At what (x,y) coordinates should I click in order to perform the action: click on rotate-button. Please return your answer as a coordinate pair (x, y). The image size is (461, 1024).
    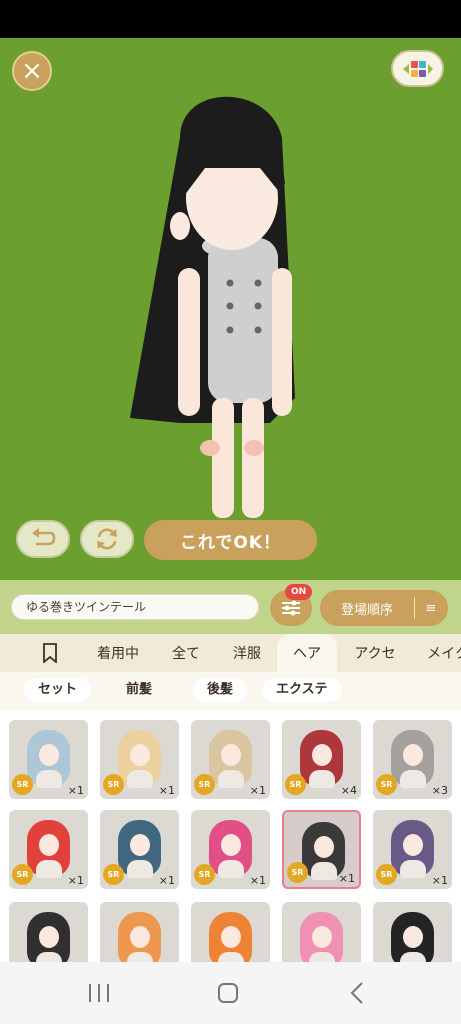
    Looking at the image, I should click on (107, 539).